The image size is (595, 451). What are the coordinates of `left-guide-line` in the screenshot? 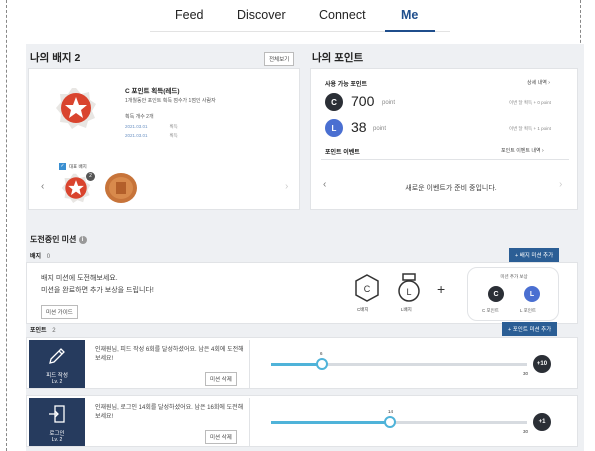 It's located at (6, 225).